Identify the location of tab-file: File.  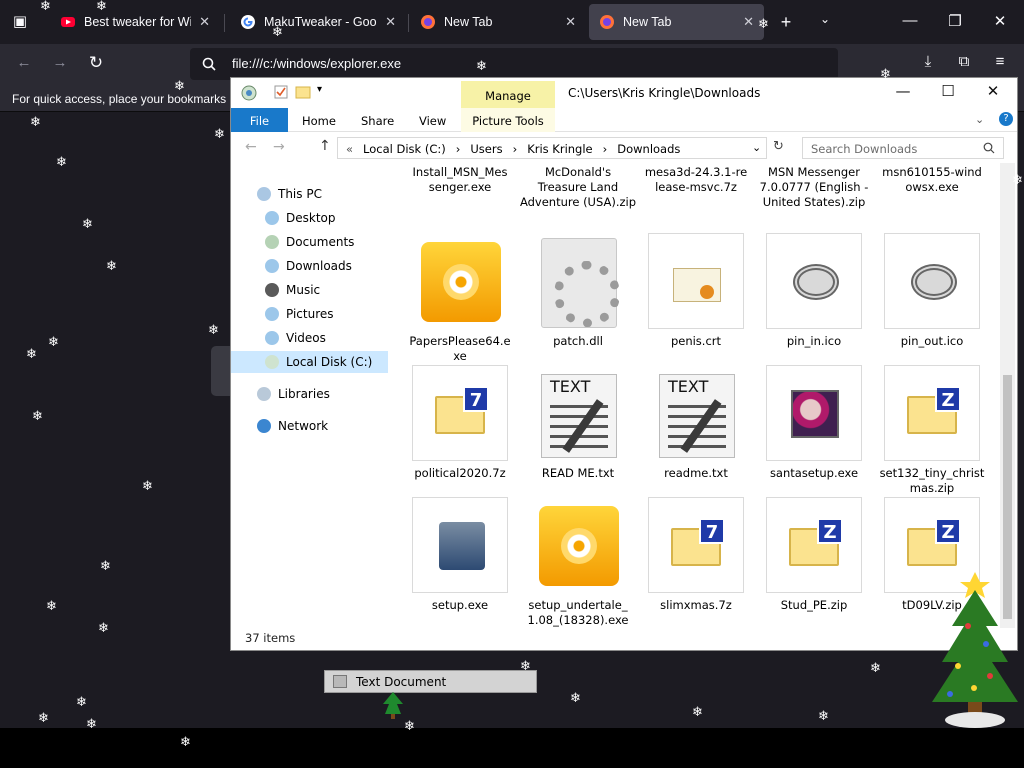
(259, 120).